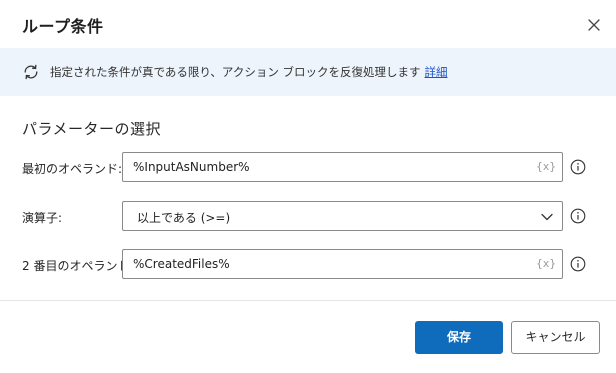  What do you see at coordinates (78, 266) in the screenshot?
I see `second-operand-label: 2 番目のオペランド:` at bounding box center [78, 266].